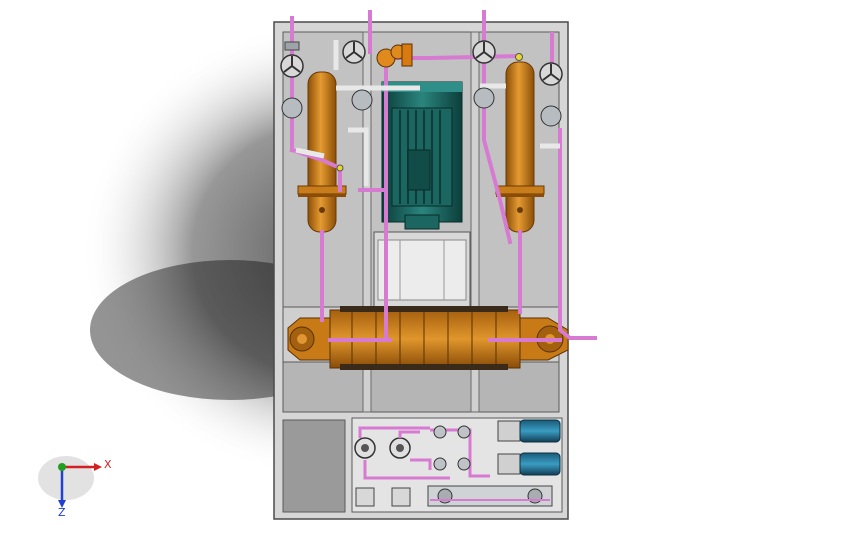  What do you see at coordinates (62, 512) in the screenshot?
I see `z-axis-label: Z` at bounding box center [62, 512].